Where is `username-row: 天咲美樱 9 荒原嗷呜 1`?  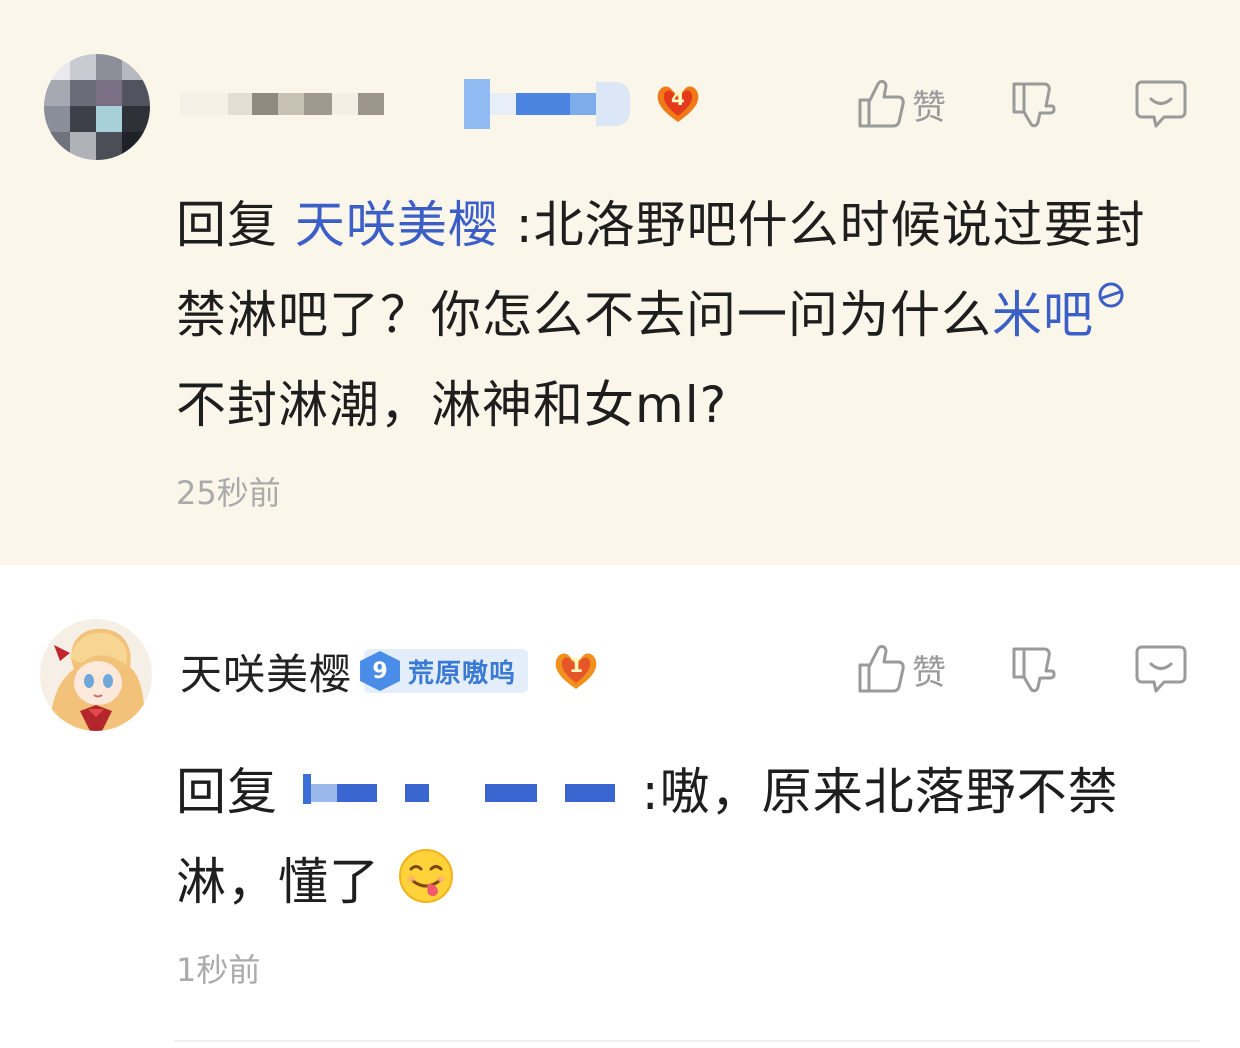
username-row: 天咲美樱 9 荒原嗷呜 1 is located at coordinates (390, 671).